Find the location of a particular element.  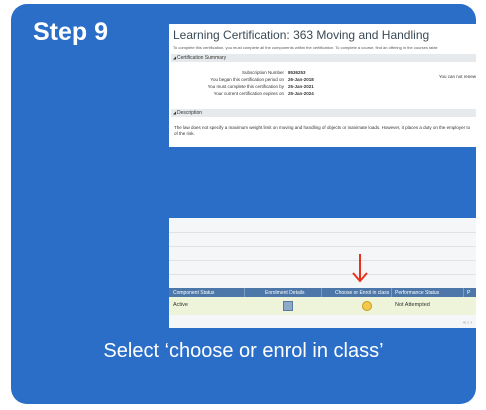

summary-value: 25-Jan-2021 is located at coordinates (301, 86).